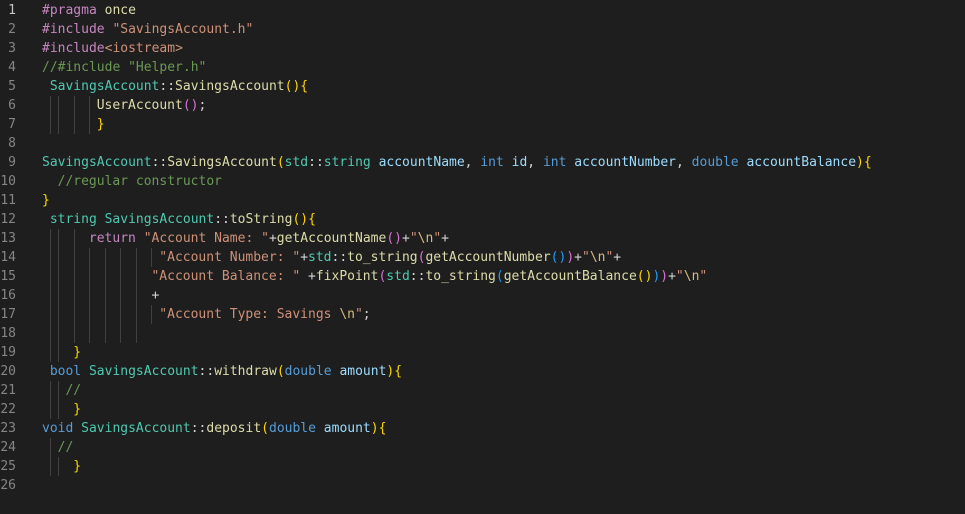 The image size is (965, 514). Describe the element at coordinates (331, 238) in the screenshot. I see `code-token: getAccountName` at that location.